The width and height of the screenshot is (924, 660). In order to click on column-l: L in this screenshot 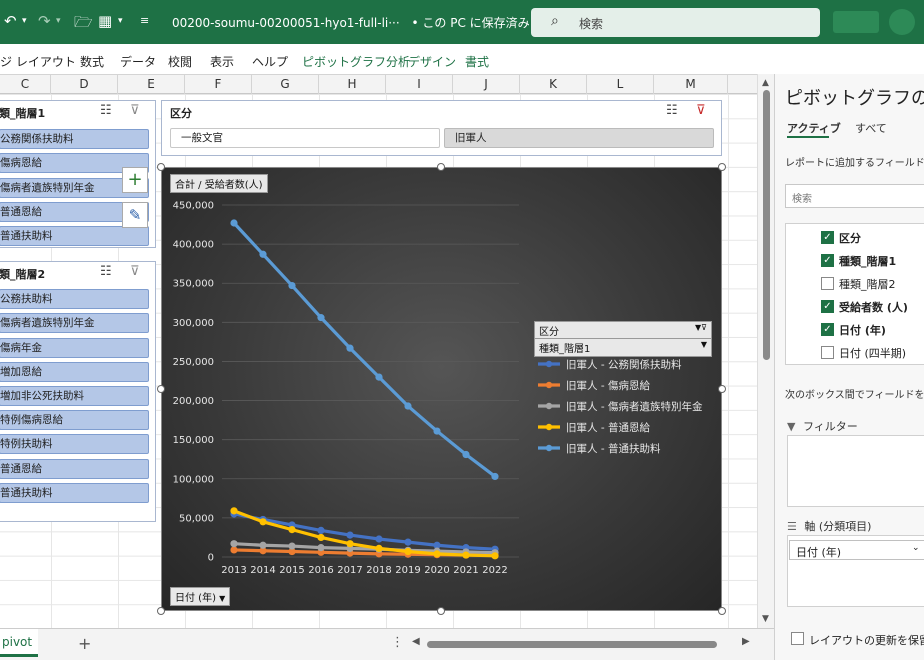, I will do `click(620, 84)`.